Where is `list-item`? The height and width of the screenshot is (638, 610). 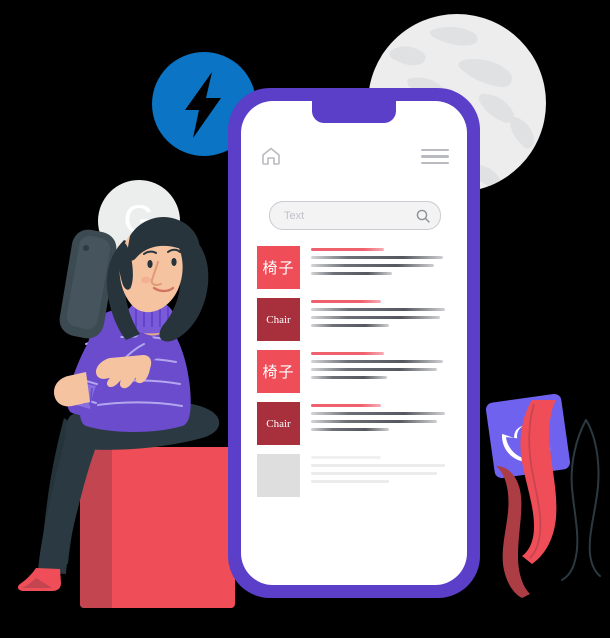 list-item is located at coordinates (354, 475).